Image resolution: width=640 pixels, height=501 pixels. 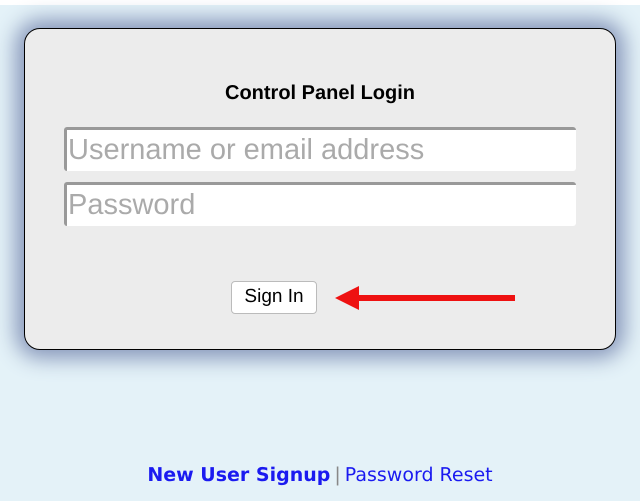 What do you see at coordinates (320, 149) in the screenshot?
I see `input-field: Username or email address` at bounding box center [320, 149].